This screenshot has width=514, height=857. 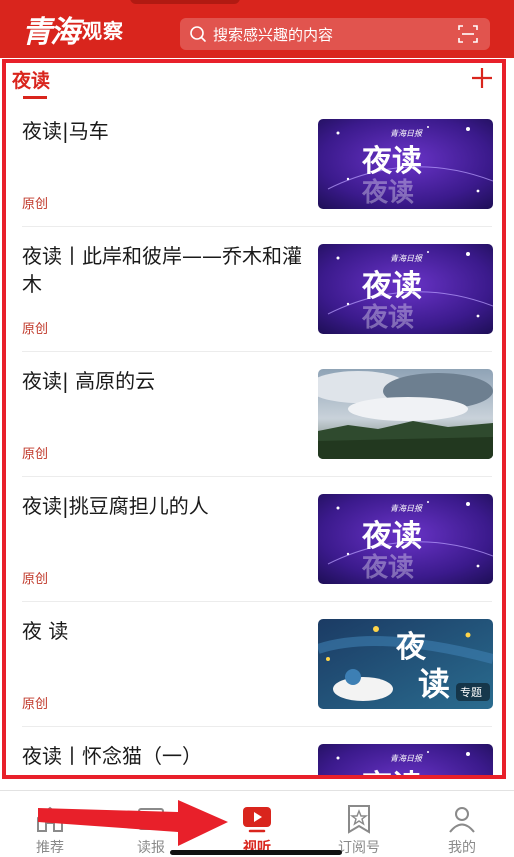 I want to click on svg-text: 夜, so click(x=411, y=647).